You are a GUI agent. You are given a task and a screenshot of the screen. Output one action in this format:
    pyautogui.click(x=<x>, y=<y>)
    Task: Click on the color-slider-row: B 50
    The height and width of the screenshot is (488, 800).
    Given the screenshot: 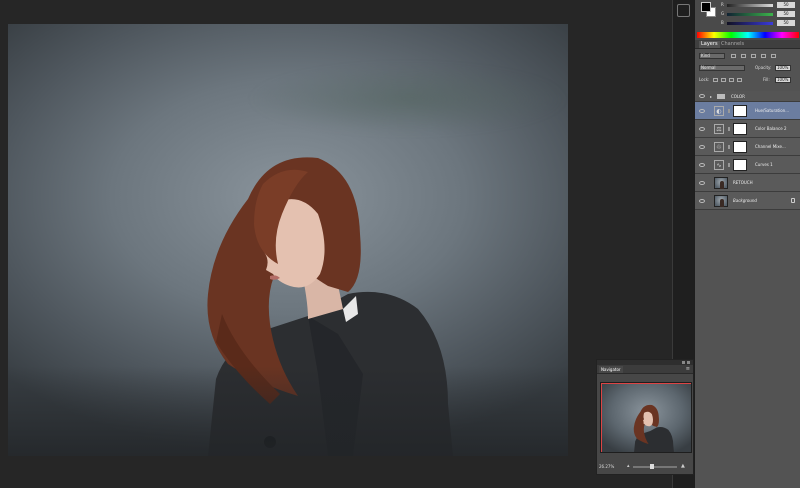 What is the action you would take?
    pyautogui.click(x=759, y=23)
    